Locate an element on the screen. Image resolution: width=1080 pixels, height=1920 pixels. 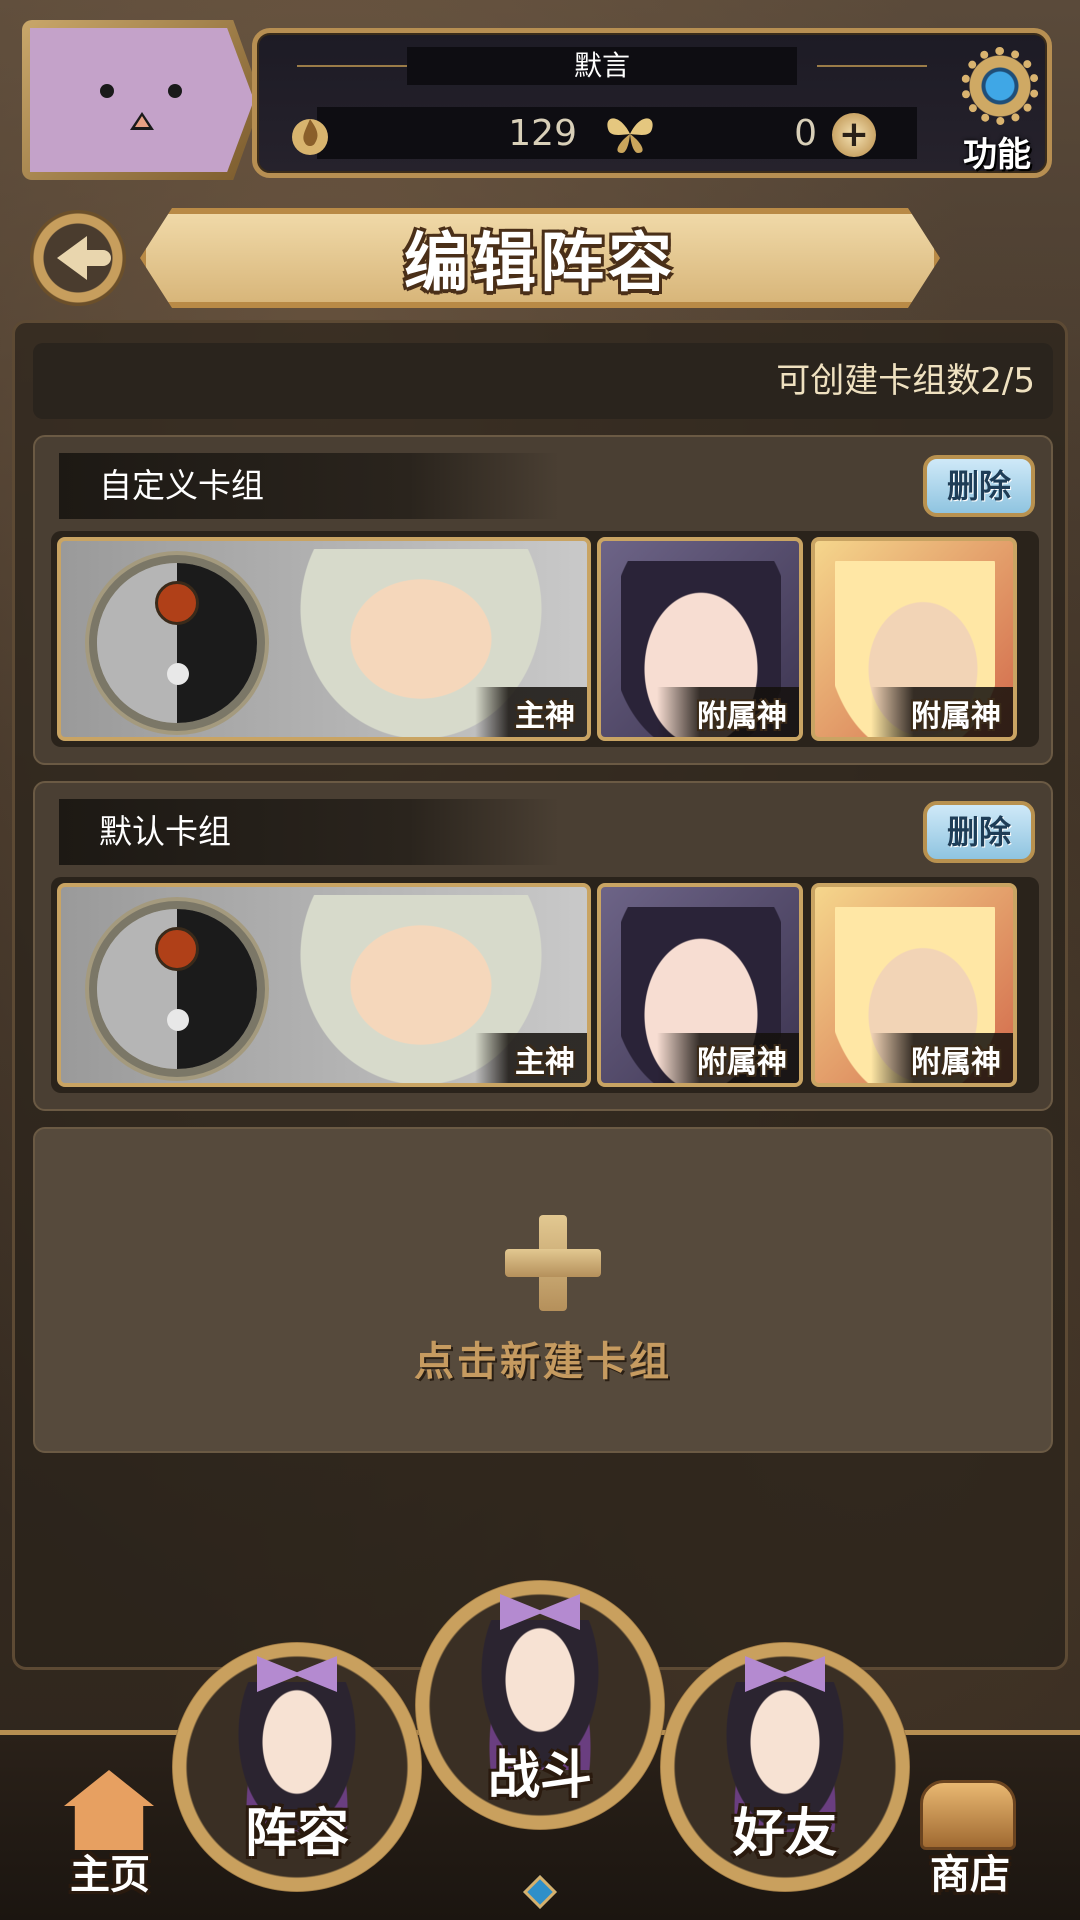
coin-count: 129 is located at coordinates (542, 133).